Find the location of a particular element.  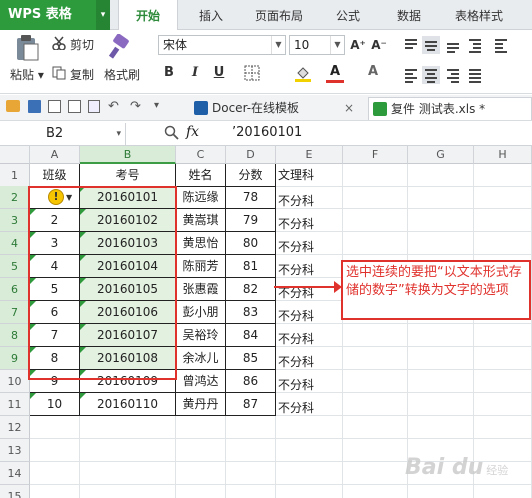

cell-f12 is located at coordinates (375, 427).